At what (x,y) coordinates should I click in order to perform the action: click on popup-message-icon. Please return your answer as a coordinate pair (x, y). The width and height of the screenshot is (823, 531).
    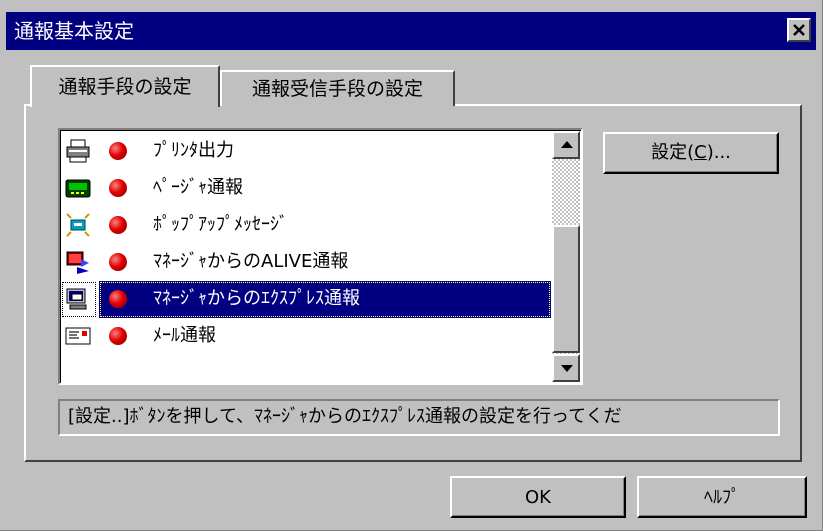
    Looking at the image, I should click on (78, 225).